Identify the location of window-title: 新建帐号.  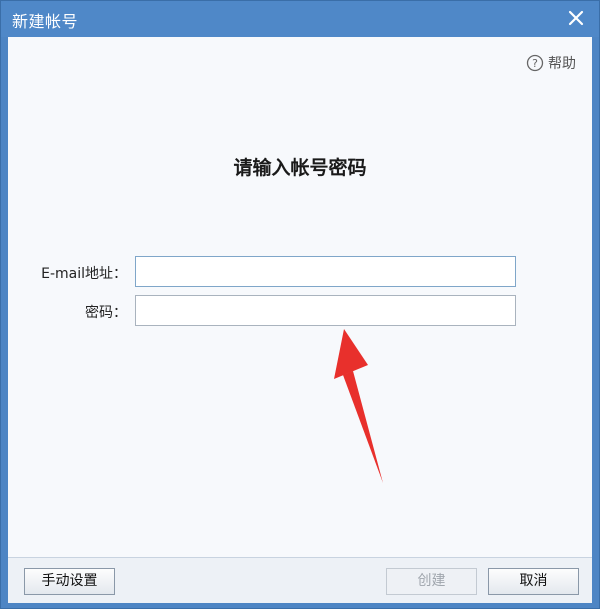
(45, 21).